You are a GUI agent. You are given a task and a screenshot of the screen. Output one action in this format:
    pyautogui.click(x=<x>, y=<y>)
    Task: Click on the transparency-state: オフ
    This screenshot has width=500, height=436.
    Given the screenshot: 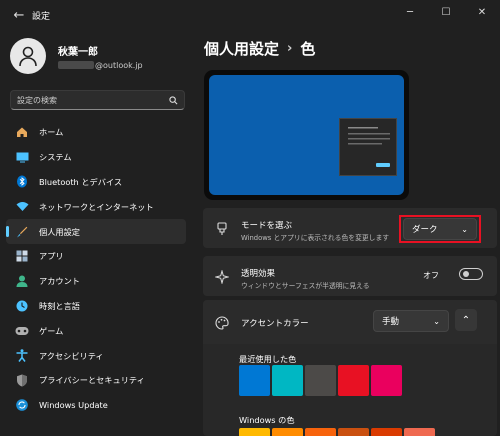 What is the action you would take?
    pyautogui.click(x=431, y=275)
    